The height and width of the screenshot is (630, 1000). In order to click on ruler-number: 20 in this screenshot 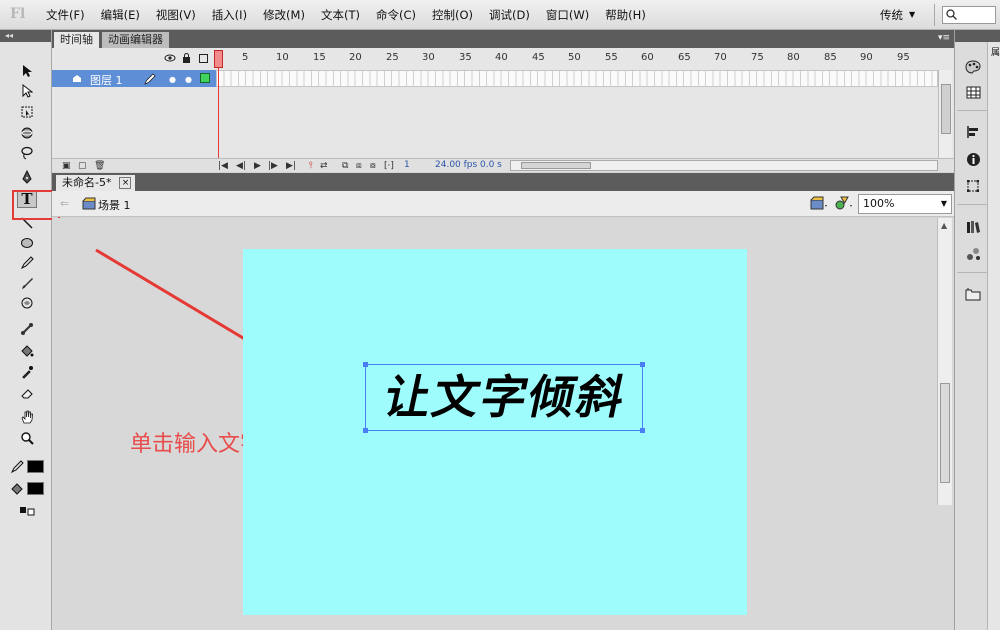, I will do `click(355, 57)`.